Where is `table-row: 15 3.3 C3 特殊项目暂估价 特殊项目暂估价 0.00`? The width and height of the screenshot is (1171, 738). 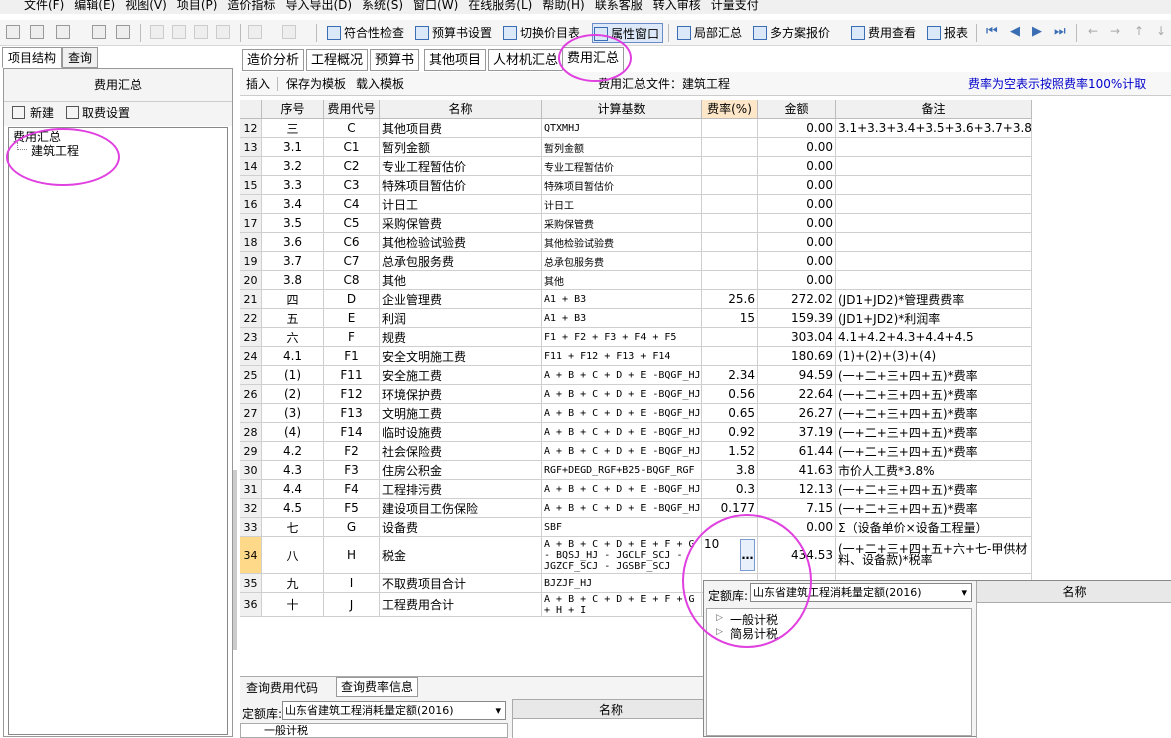 table-row: 15 3.3 C3 特殊项目暂估价 特殊项目暂估价 0.00 is located at coordinates (637, 185).